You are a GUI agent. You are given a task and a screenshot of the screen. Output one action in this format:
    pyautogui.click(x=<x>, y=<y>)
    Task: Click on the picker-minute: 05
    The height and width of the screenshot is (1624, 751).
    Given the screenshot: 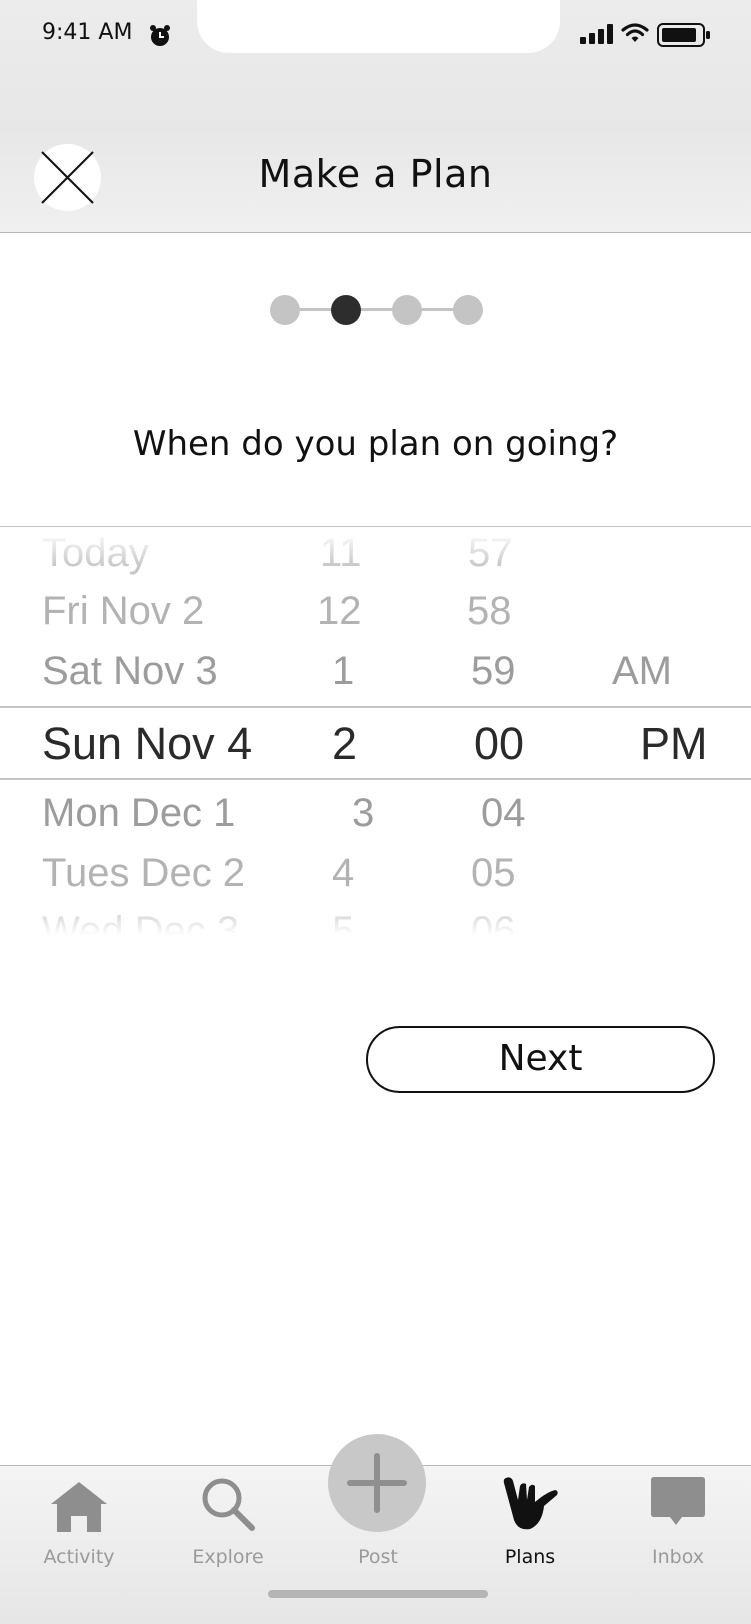 What is the action you would take?
    pyautogui.click(x=493, y=873)
    